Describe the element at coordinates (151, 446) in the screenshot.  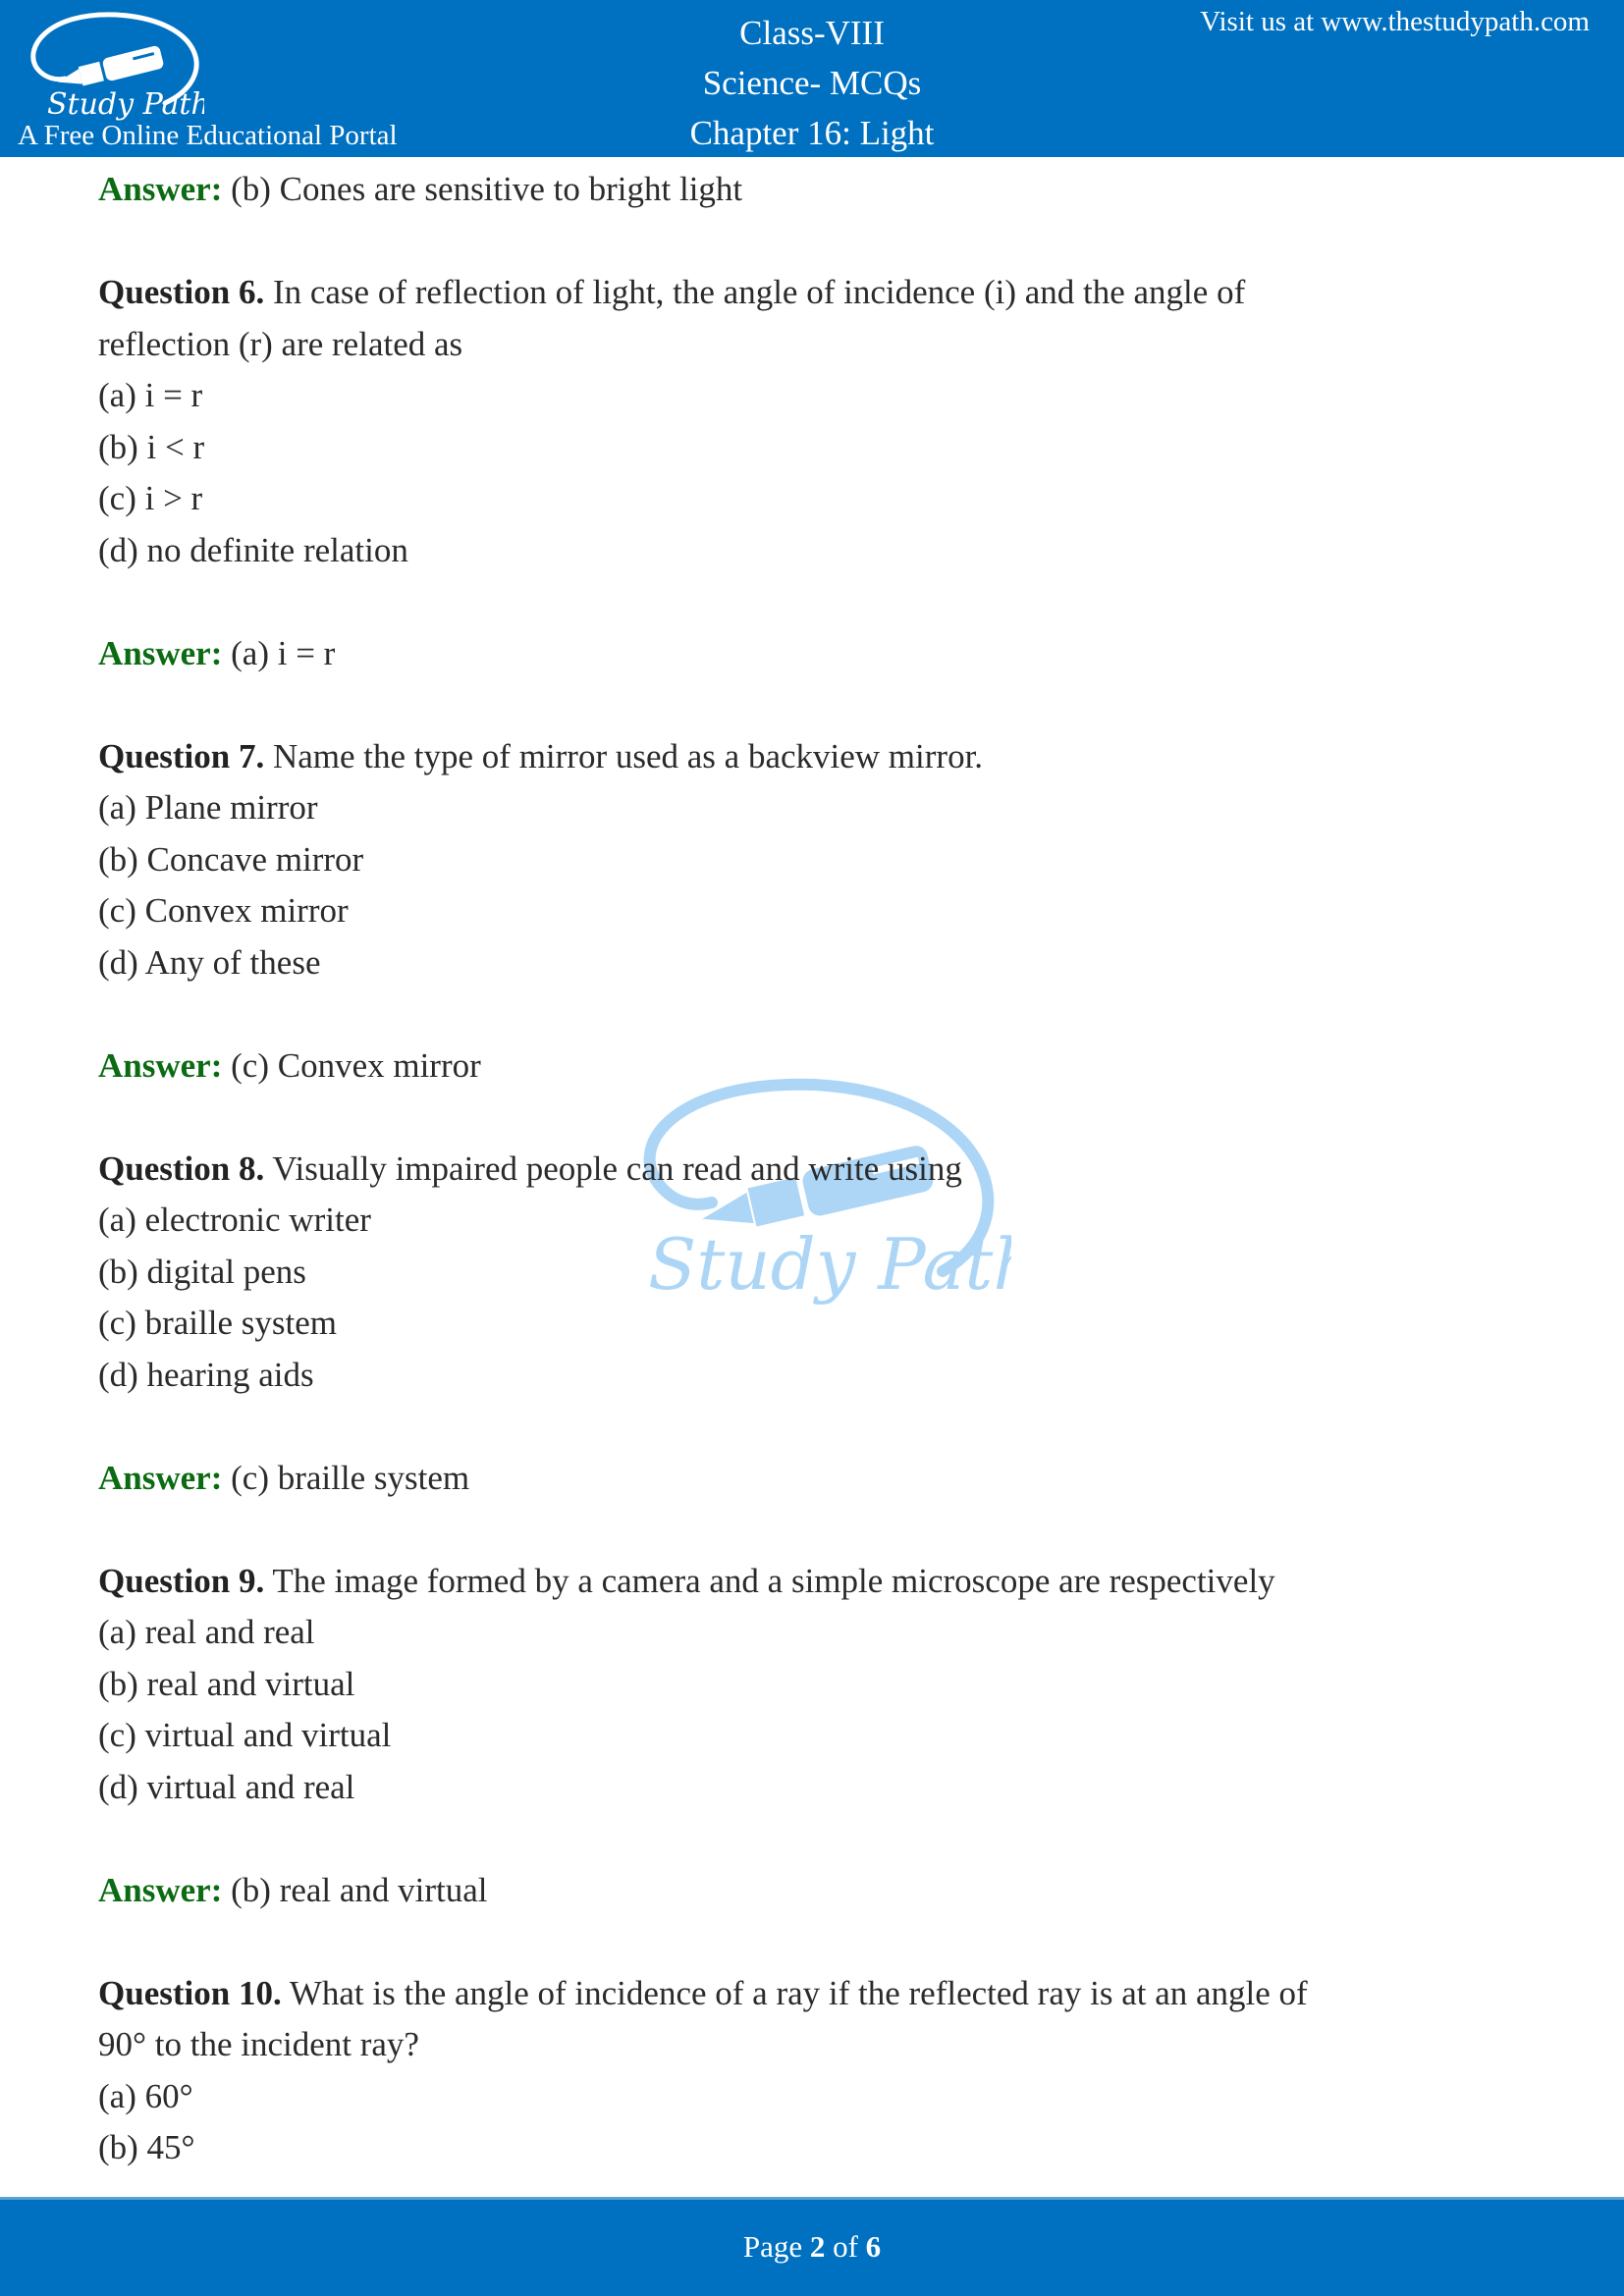
I see `option-b: (b) i < r` at that location.